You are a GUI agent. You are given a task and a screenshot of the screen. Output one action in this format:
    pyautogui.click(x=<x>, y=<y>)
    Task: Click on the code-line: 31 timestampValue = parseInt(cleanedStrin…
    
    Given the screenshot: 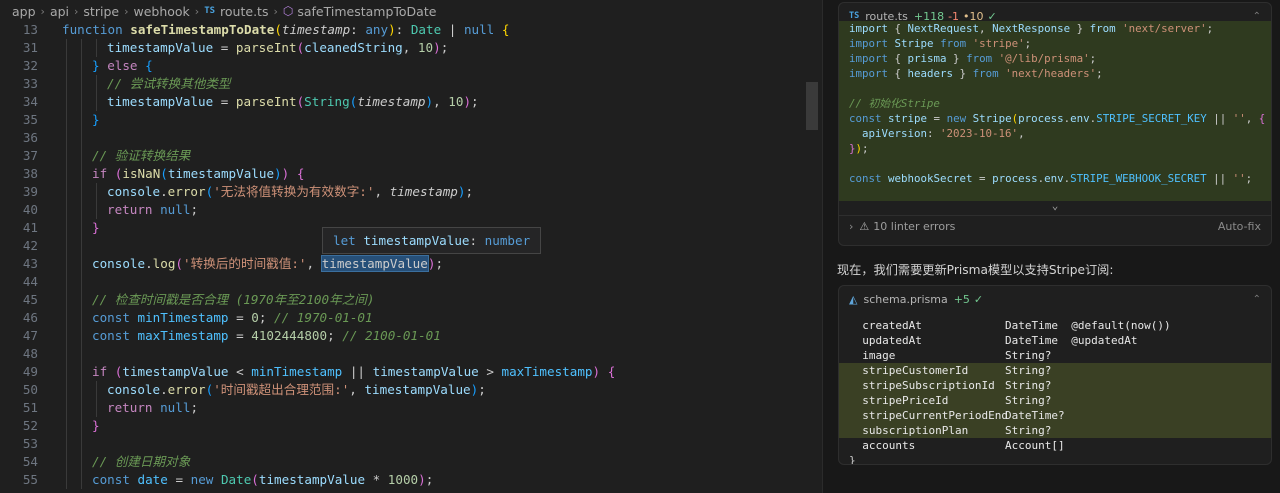 What is the action you would take?
    pyautogui.click(x=403, y=48)
    